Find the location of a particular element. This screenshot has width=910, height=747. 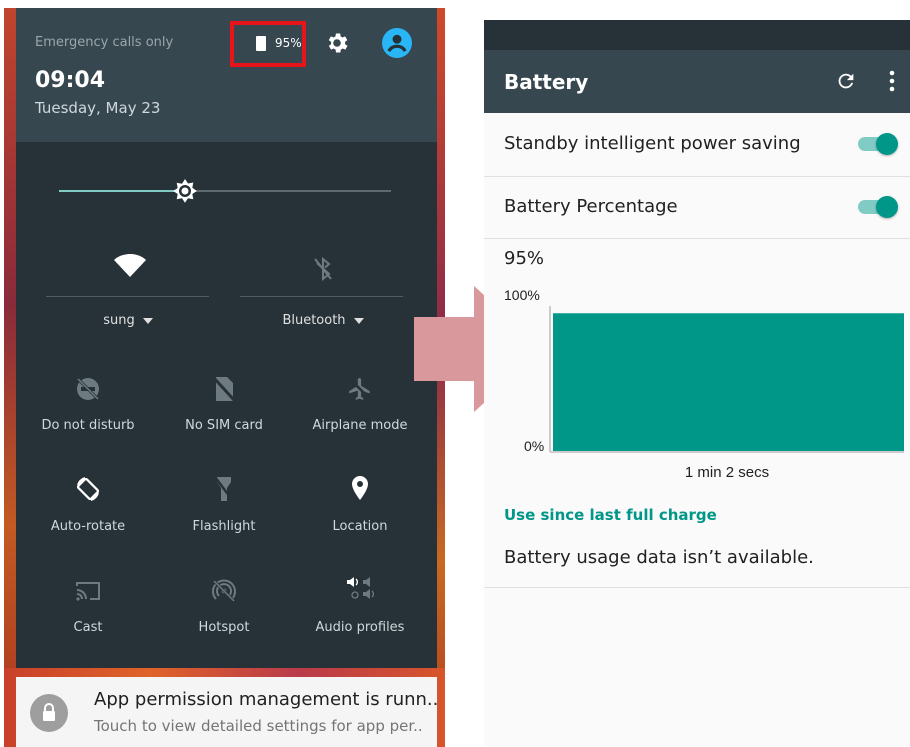

tile-cast: Cast is located at coordinates (88, 605).